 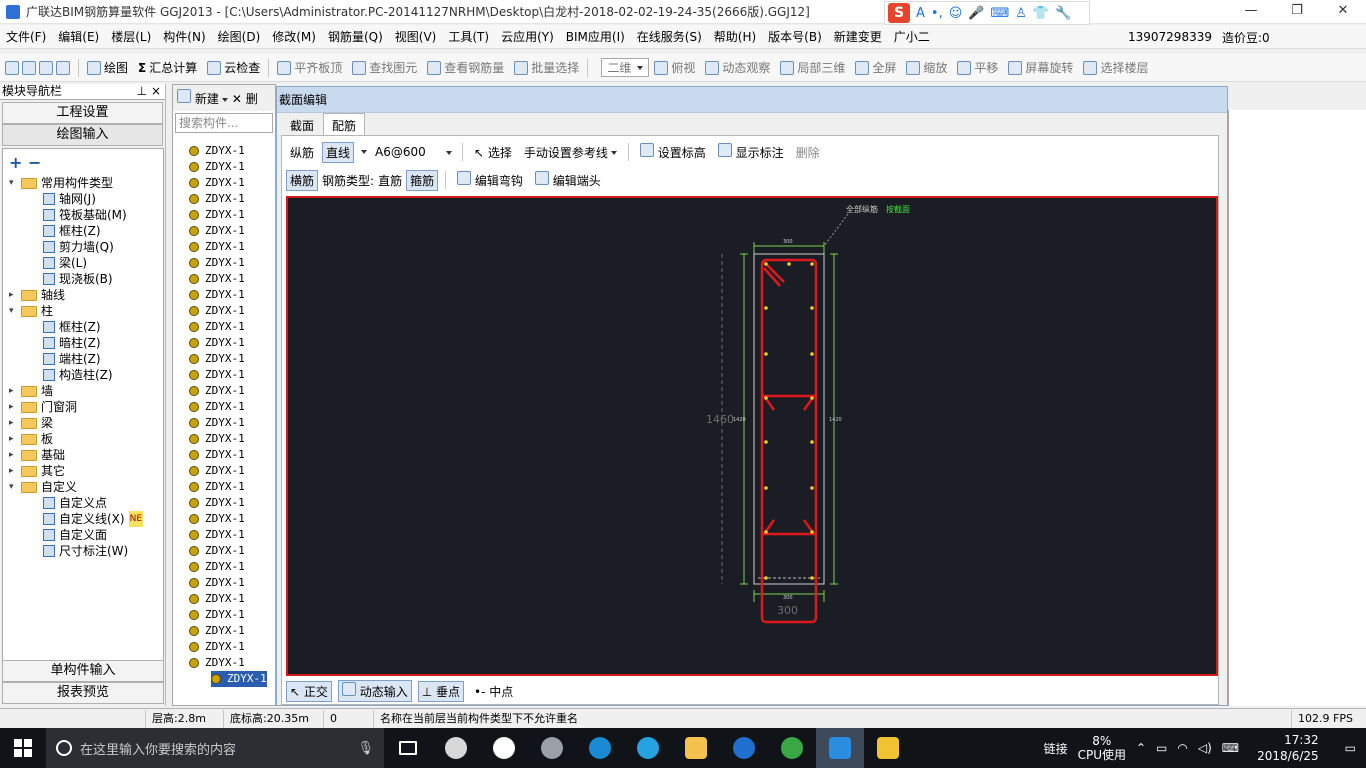 What do you see at coordinates (72, 343) in the screenshot?
I see `tree-item: 暗柱(Z)` at bounding box center [72, 343].